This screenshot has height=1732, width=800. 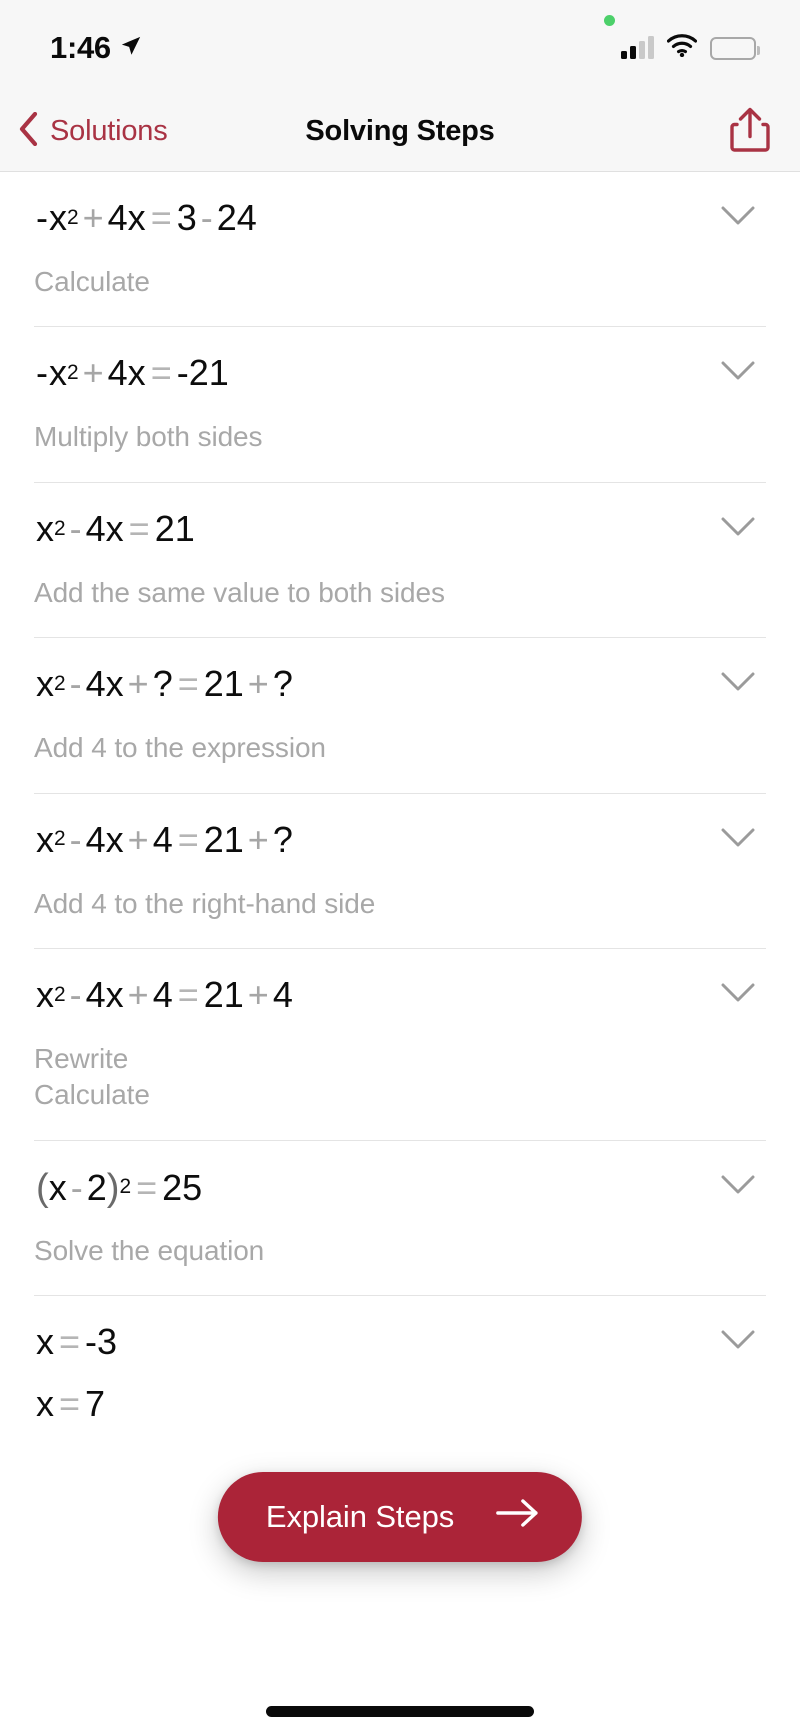 I want to click on wifi-icon, so click(x=682, y=48).